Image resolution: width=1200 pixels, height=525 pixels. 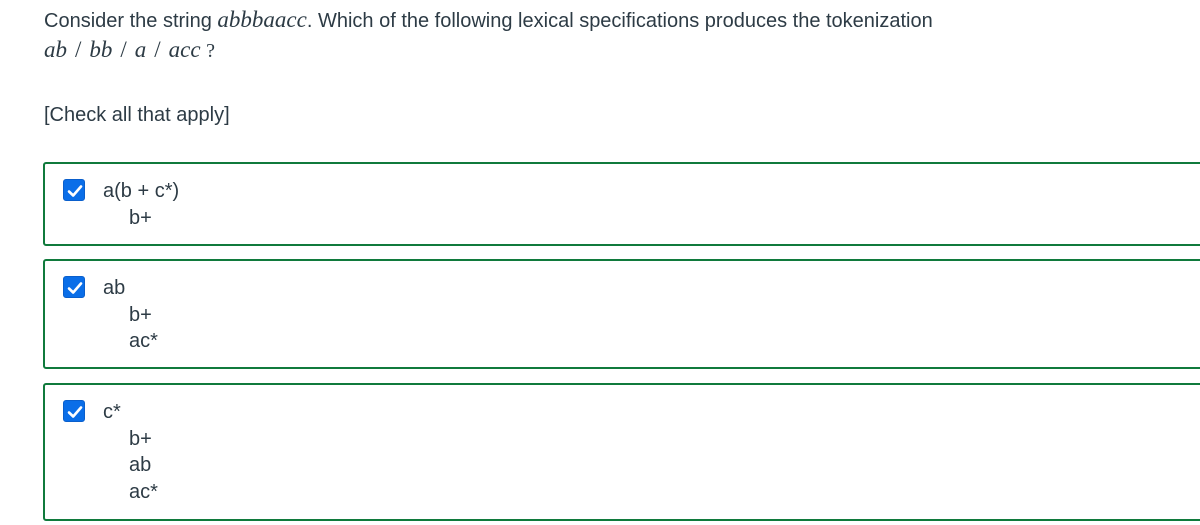 What do you see at coordinates (130, 452) in the screenshot?
I see `option-spec: c* b+ ab ac*` at bounding box center [130, 452].